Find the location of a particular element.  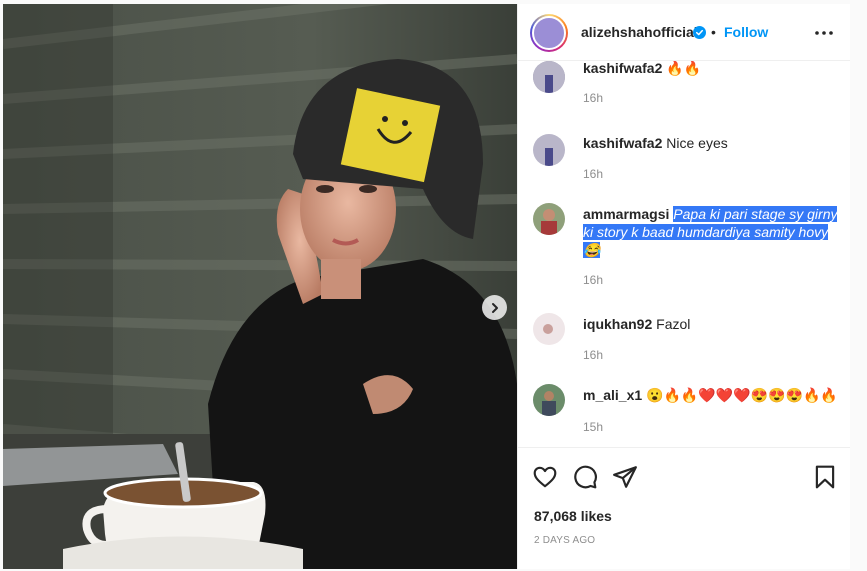

like-button is located at coordinates (545, 477).